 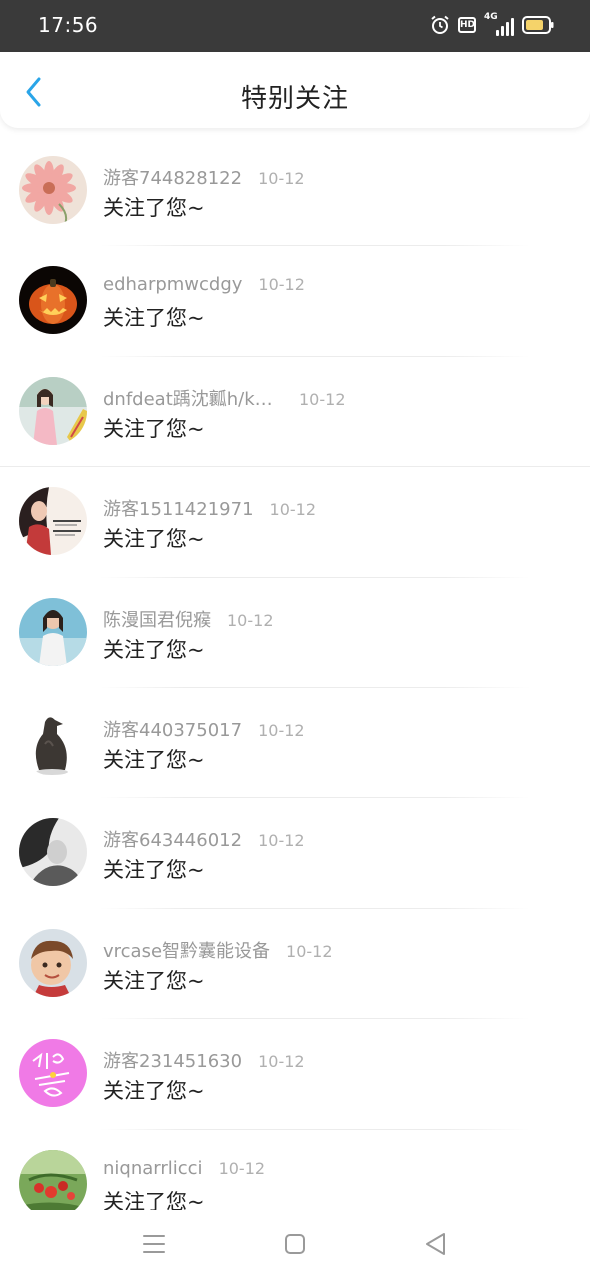 I want to click on list-item: 游客643446012 10-12 关注了您~, so click(x=295, y=853).